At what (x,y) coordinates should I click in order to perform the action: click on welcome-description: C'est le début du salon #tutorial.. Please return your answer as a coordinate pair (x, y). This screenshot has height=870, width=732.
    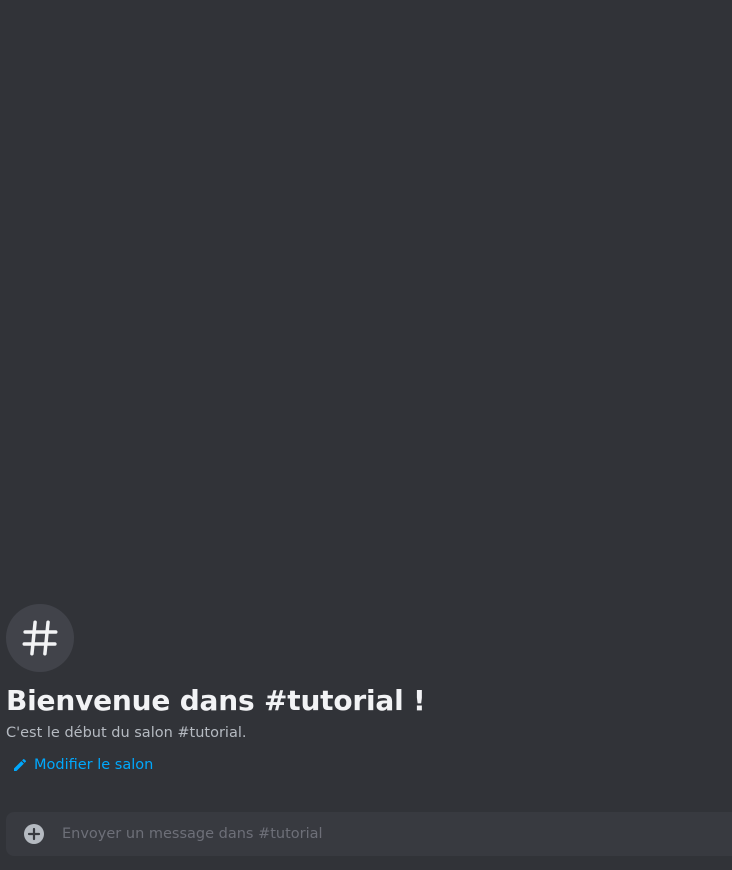
    Looking at the image, I should click on (126, 733).